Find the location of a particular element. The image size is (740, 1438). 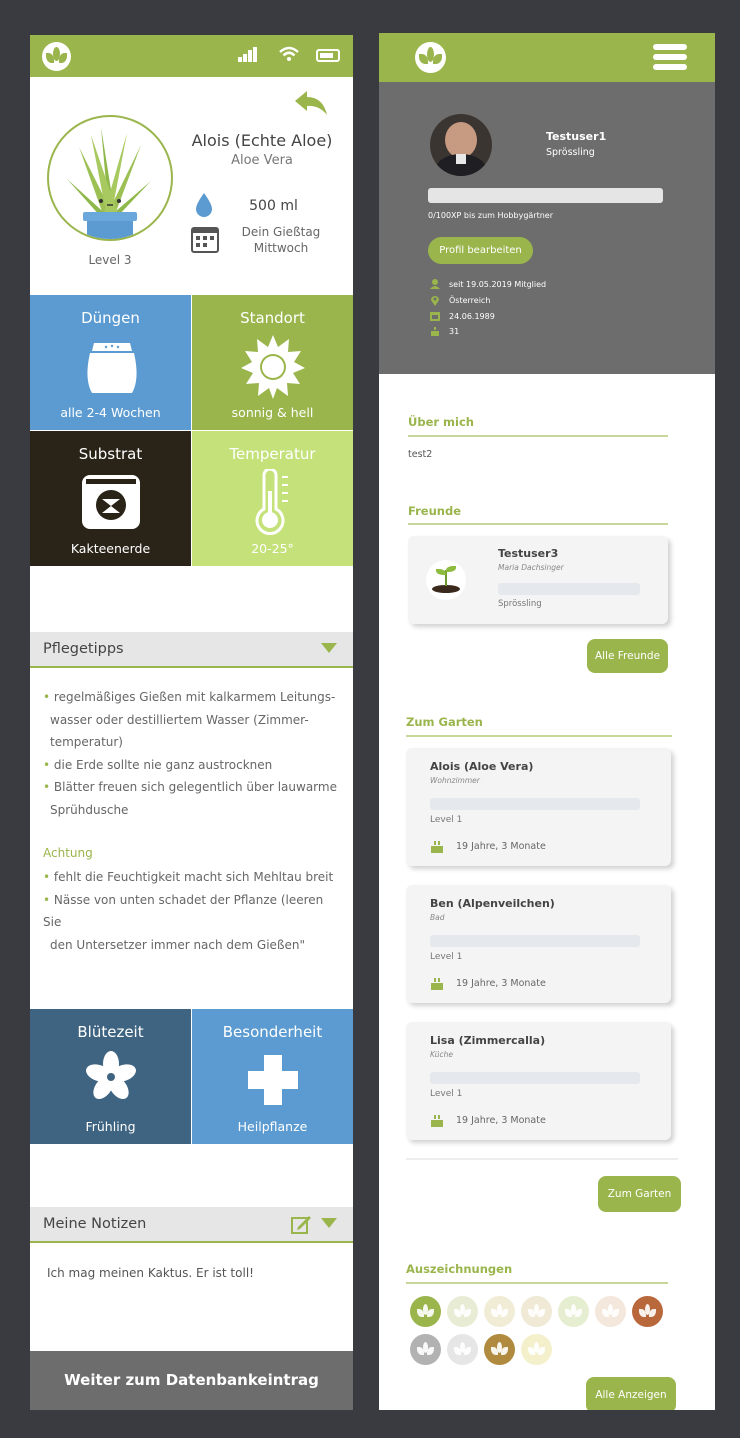

user-icon is located at coordinates (435, 284).